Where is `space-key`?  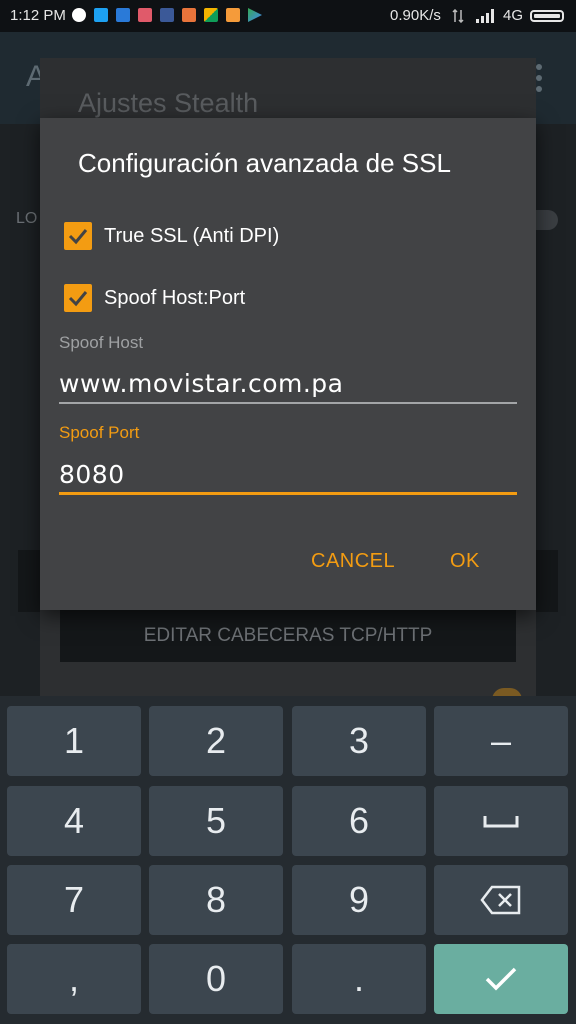
space-key is located at coordinates (501, 821).